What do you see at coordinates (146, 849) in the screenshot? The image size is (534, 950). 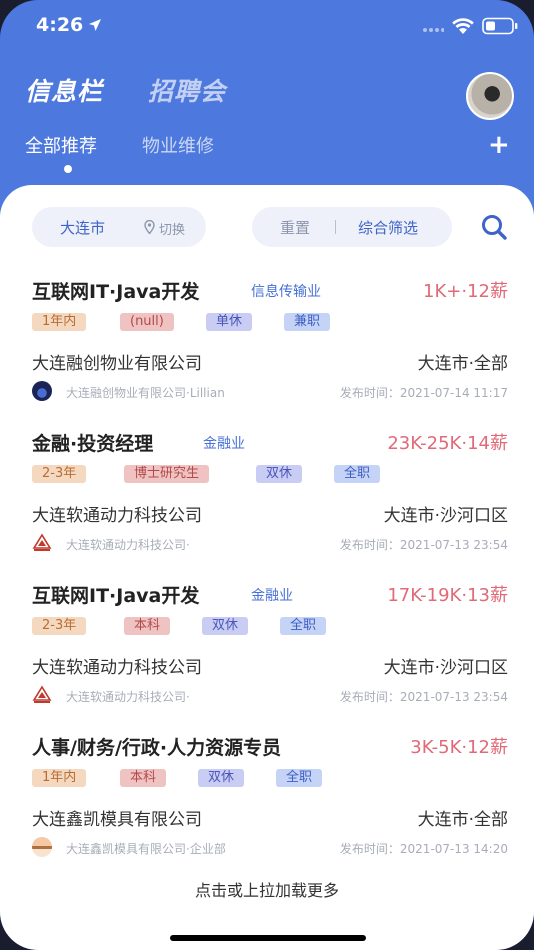 I see `poster-info: 大连鑫凯模具有限公司·企业部` at bounding box center [146, 849].